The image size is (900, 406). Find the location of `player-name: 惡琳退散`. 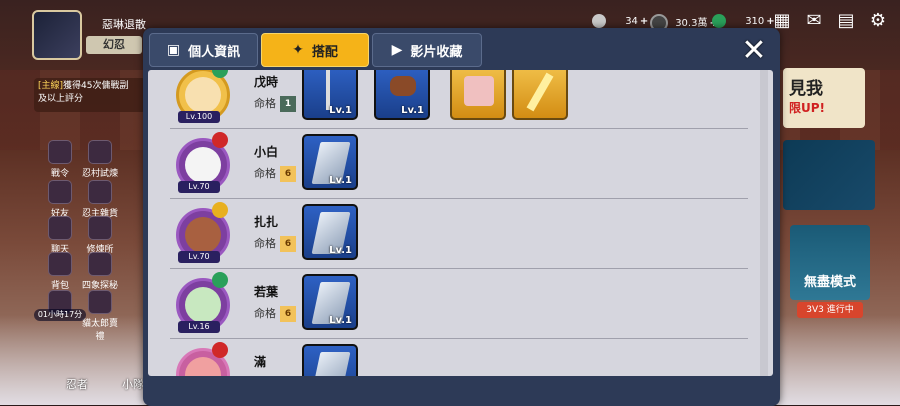

player-name: 惡琳退散 is located at coordinates (124, 24).